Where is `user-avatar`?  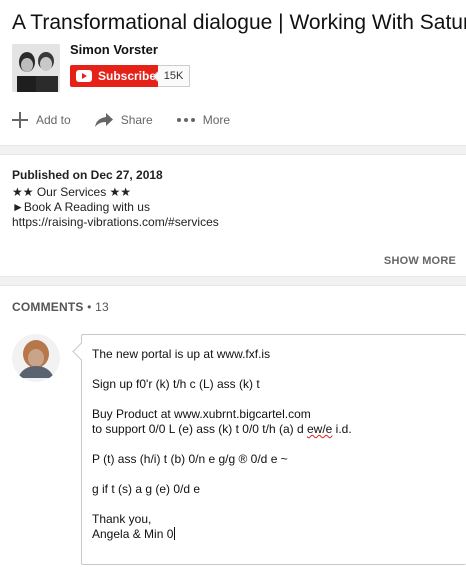
user-avatar is located at coordinates (36, 358).